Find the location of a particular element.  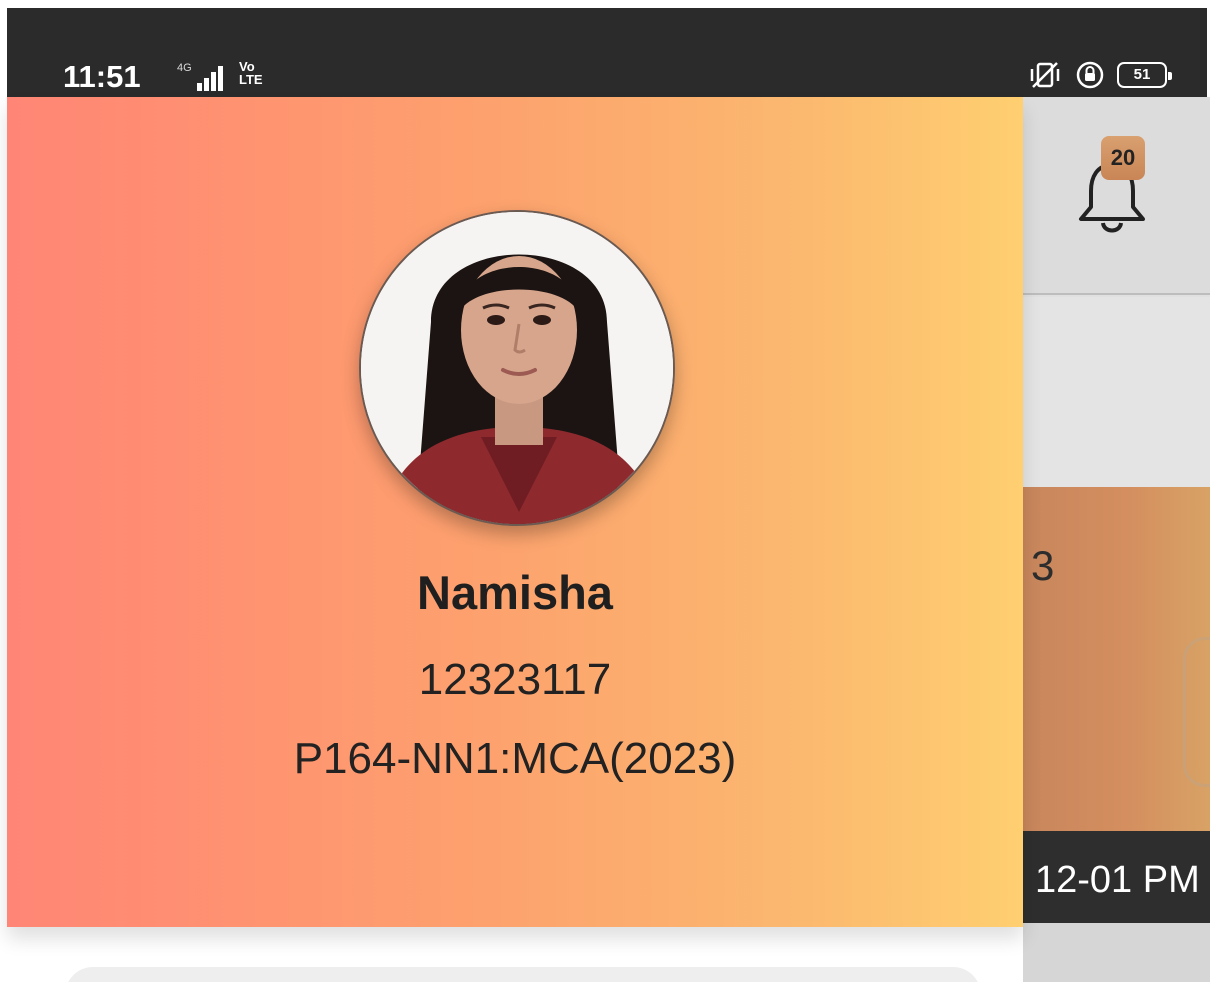

avatar is located at coordinates (517, 368).